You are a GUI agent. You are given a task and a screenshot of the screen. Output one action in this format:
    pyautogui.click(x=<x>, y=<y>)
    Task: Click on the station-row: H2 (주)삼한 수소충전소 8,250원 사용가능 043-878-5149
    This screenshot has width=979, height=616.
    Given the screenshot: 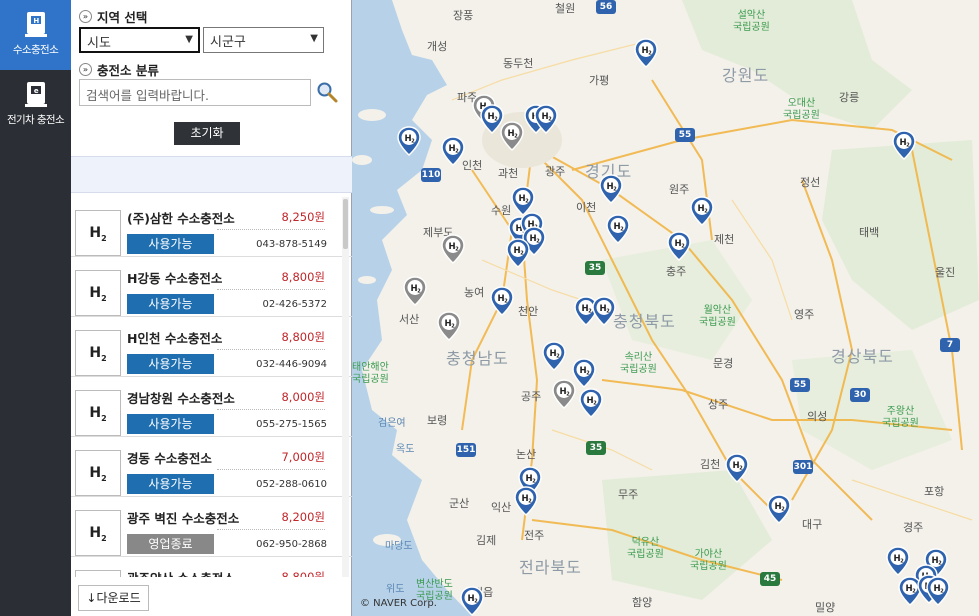 What is the action you would take?
    pyautogui.click(x=211, y=227)
    